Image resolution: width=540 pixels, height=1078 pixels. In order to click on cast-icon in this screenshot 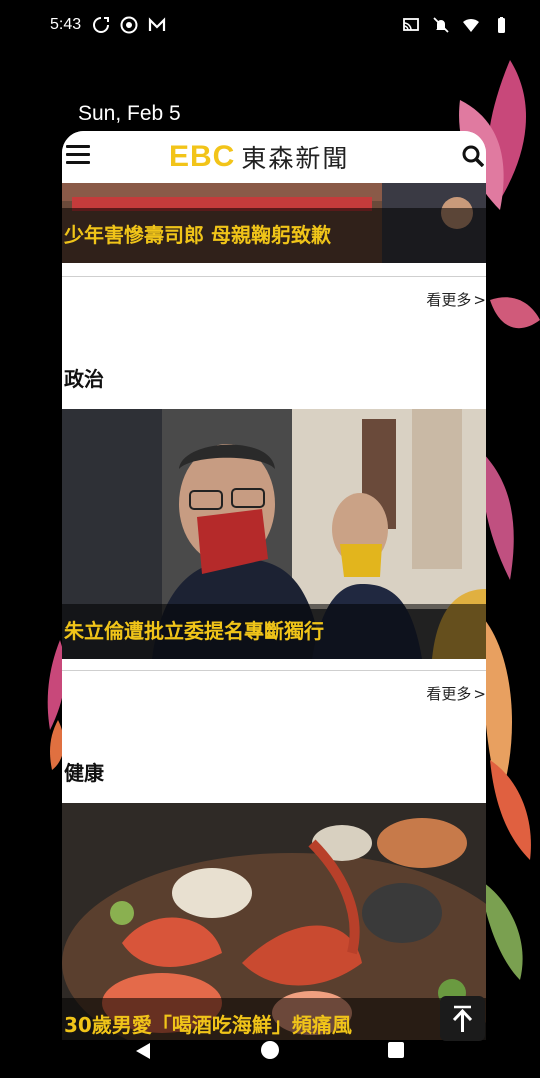, I will do `click(411, 24)`.